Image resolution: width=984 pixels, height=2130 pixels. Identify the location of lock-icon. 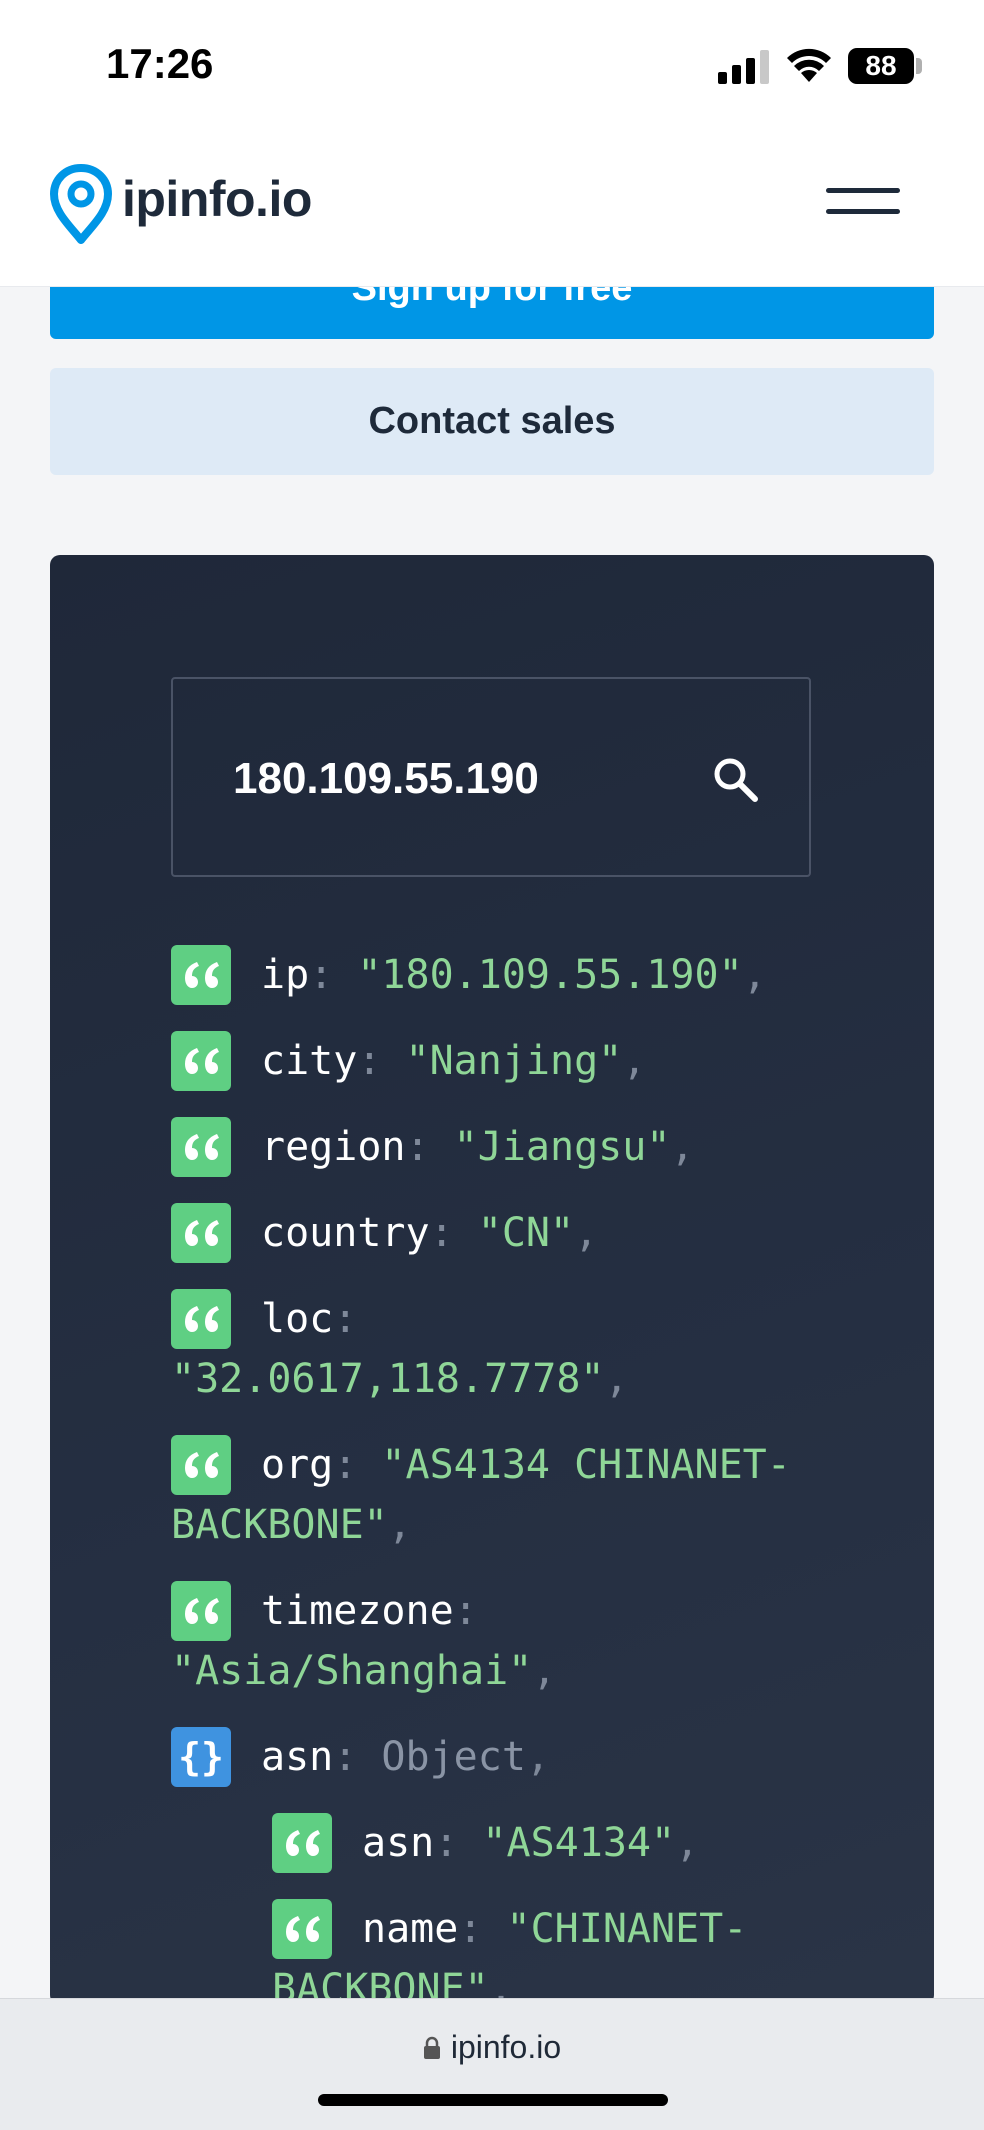
(431, 2047).